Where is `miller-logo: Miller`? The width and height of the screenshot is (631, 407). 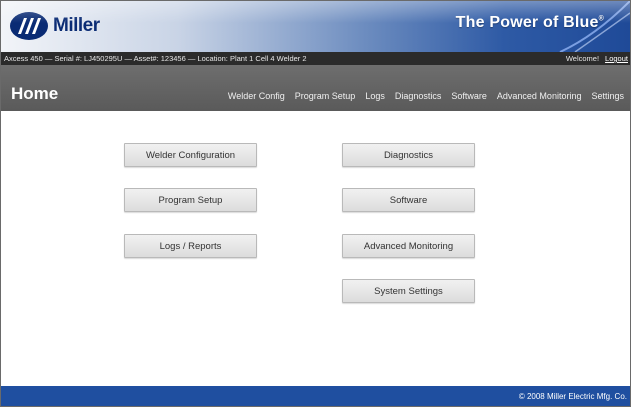
miller-logo: Miller is located at coordinates (54, 26).